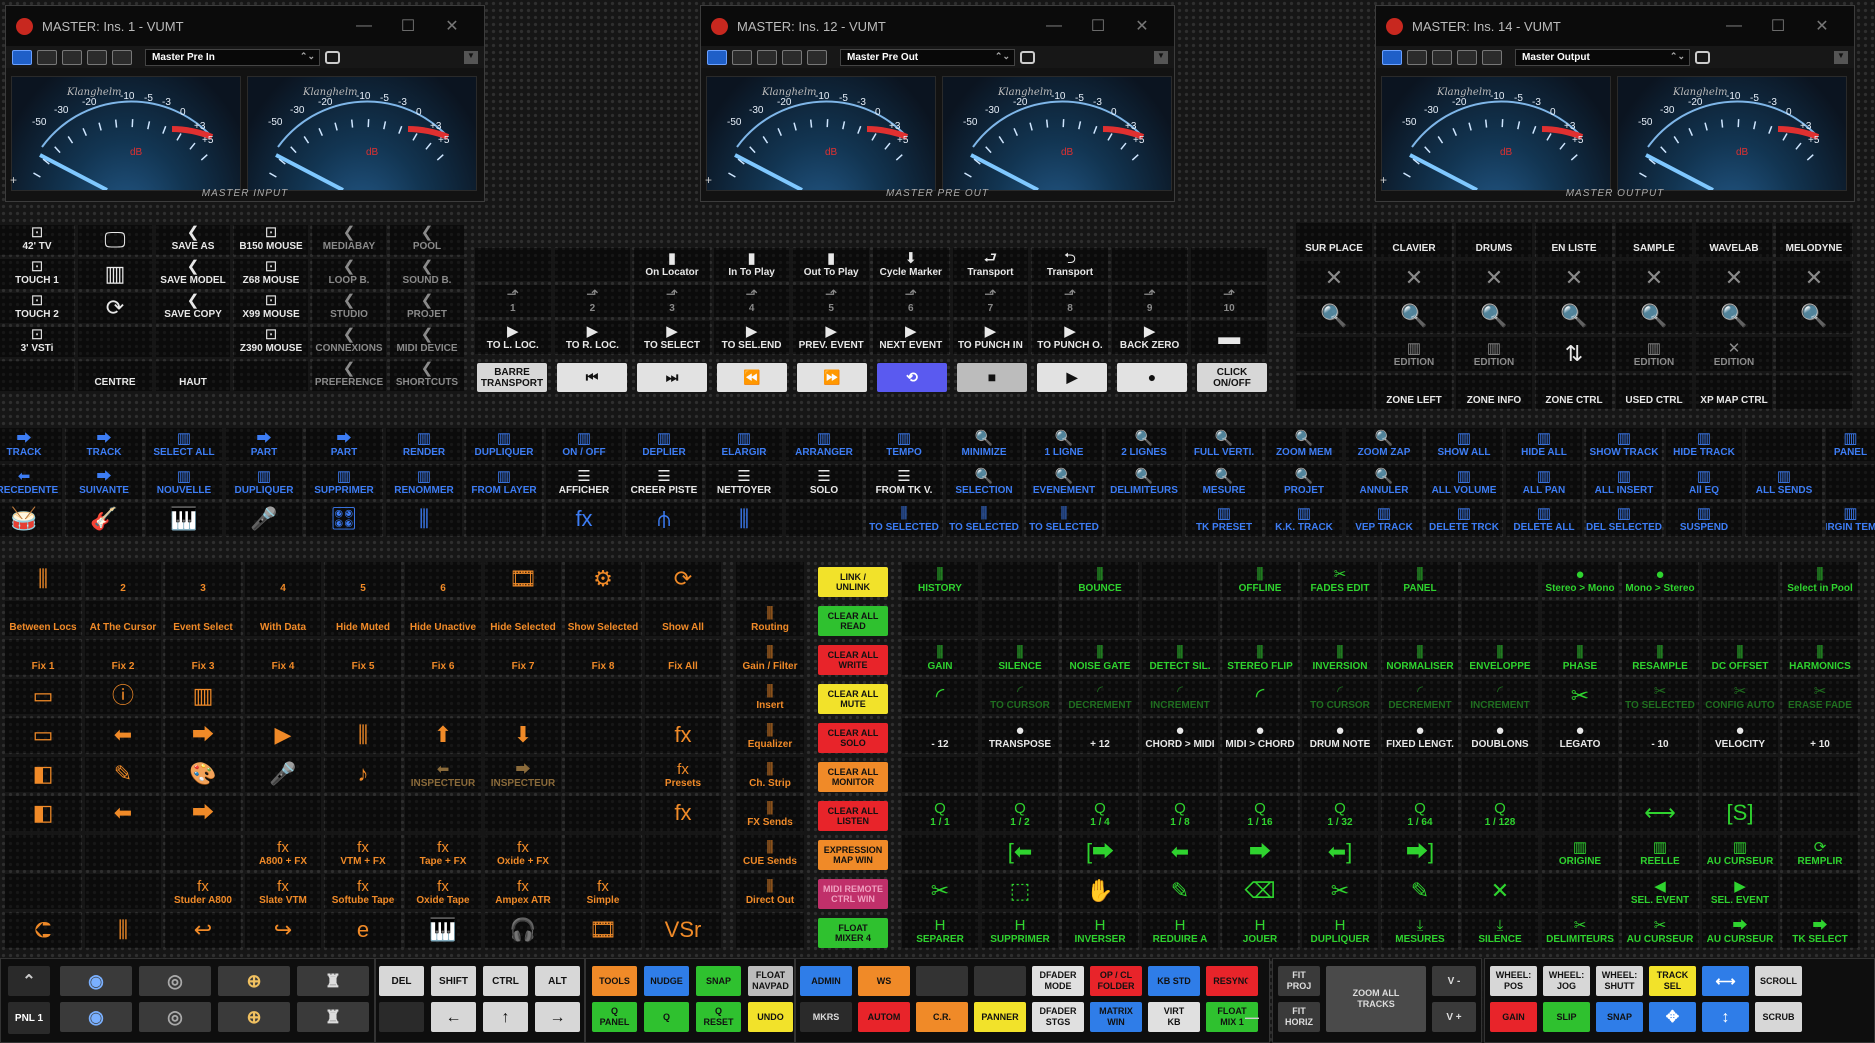  What do you see at coordinates (927, 57) in the screenshot?
I see `preset-select: Master Pre Out ⌃⌄` at bounding box center [927, 57].